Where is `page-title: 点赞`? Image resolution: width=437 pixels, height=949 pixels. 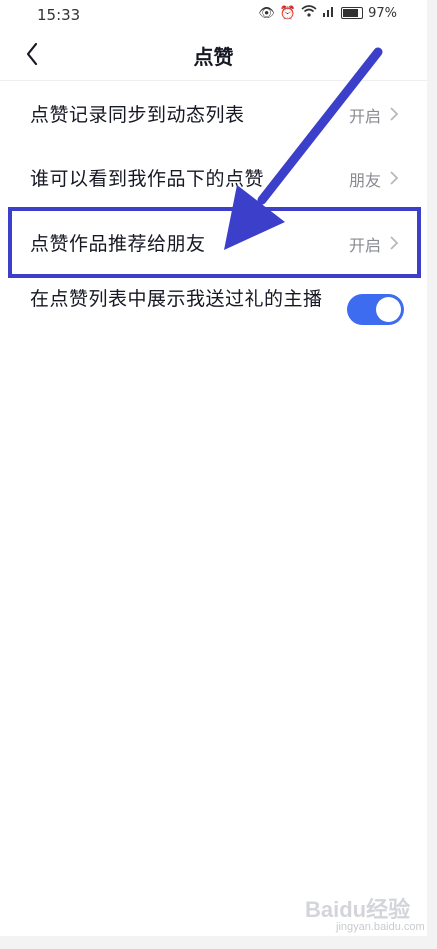 page-title: 点赞 is located at coordinates (213, 57).